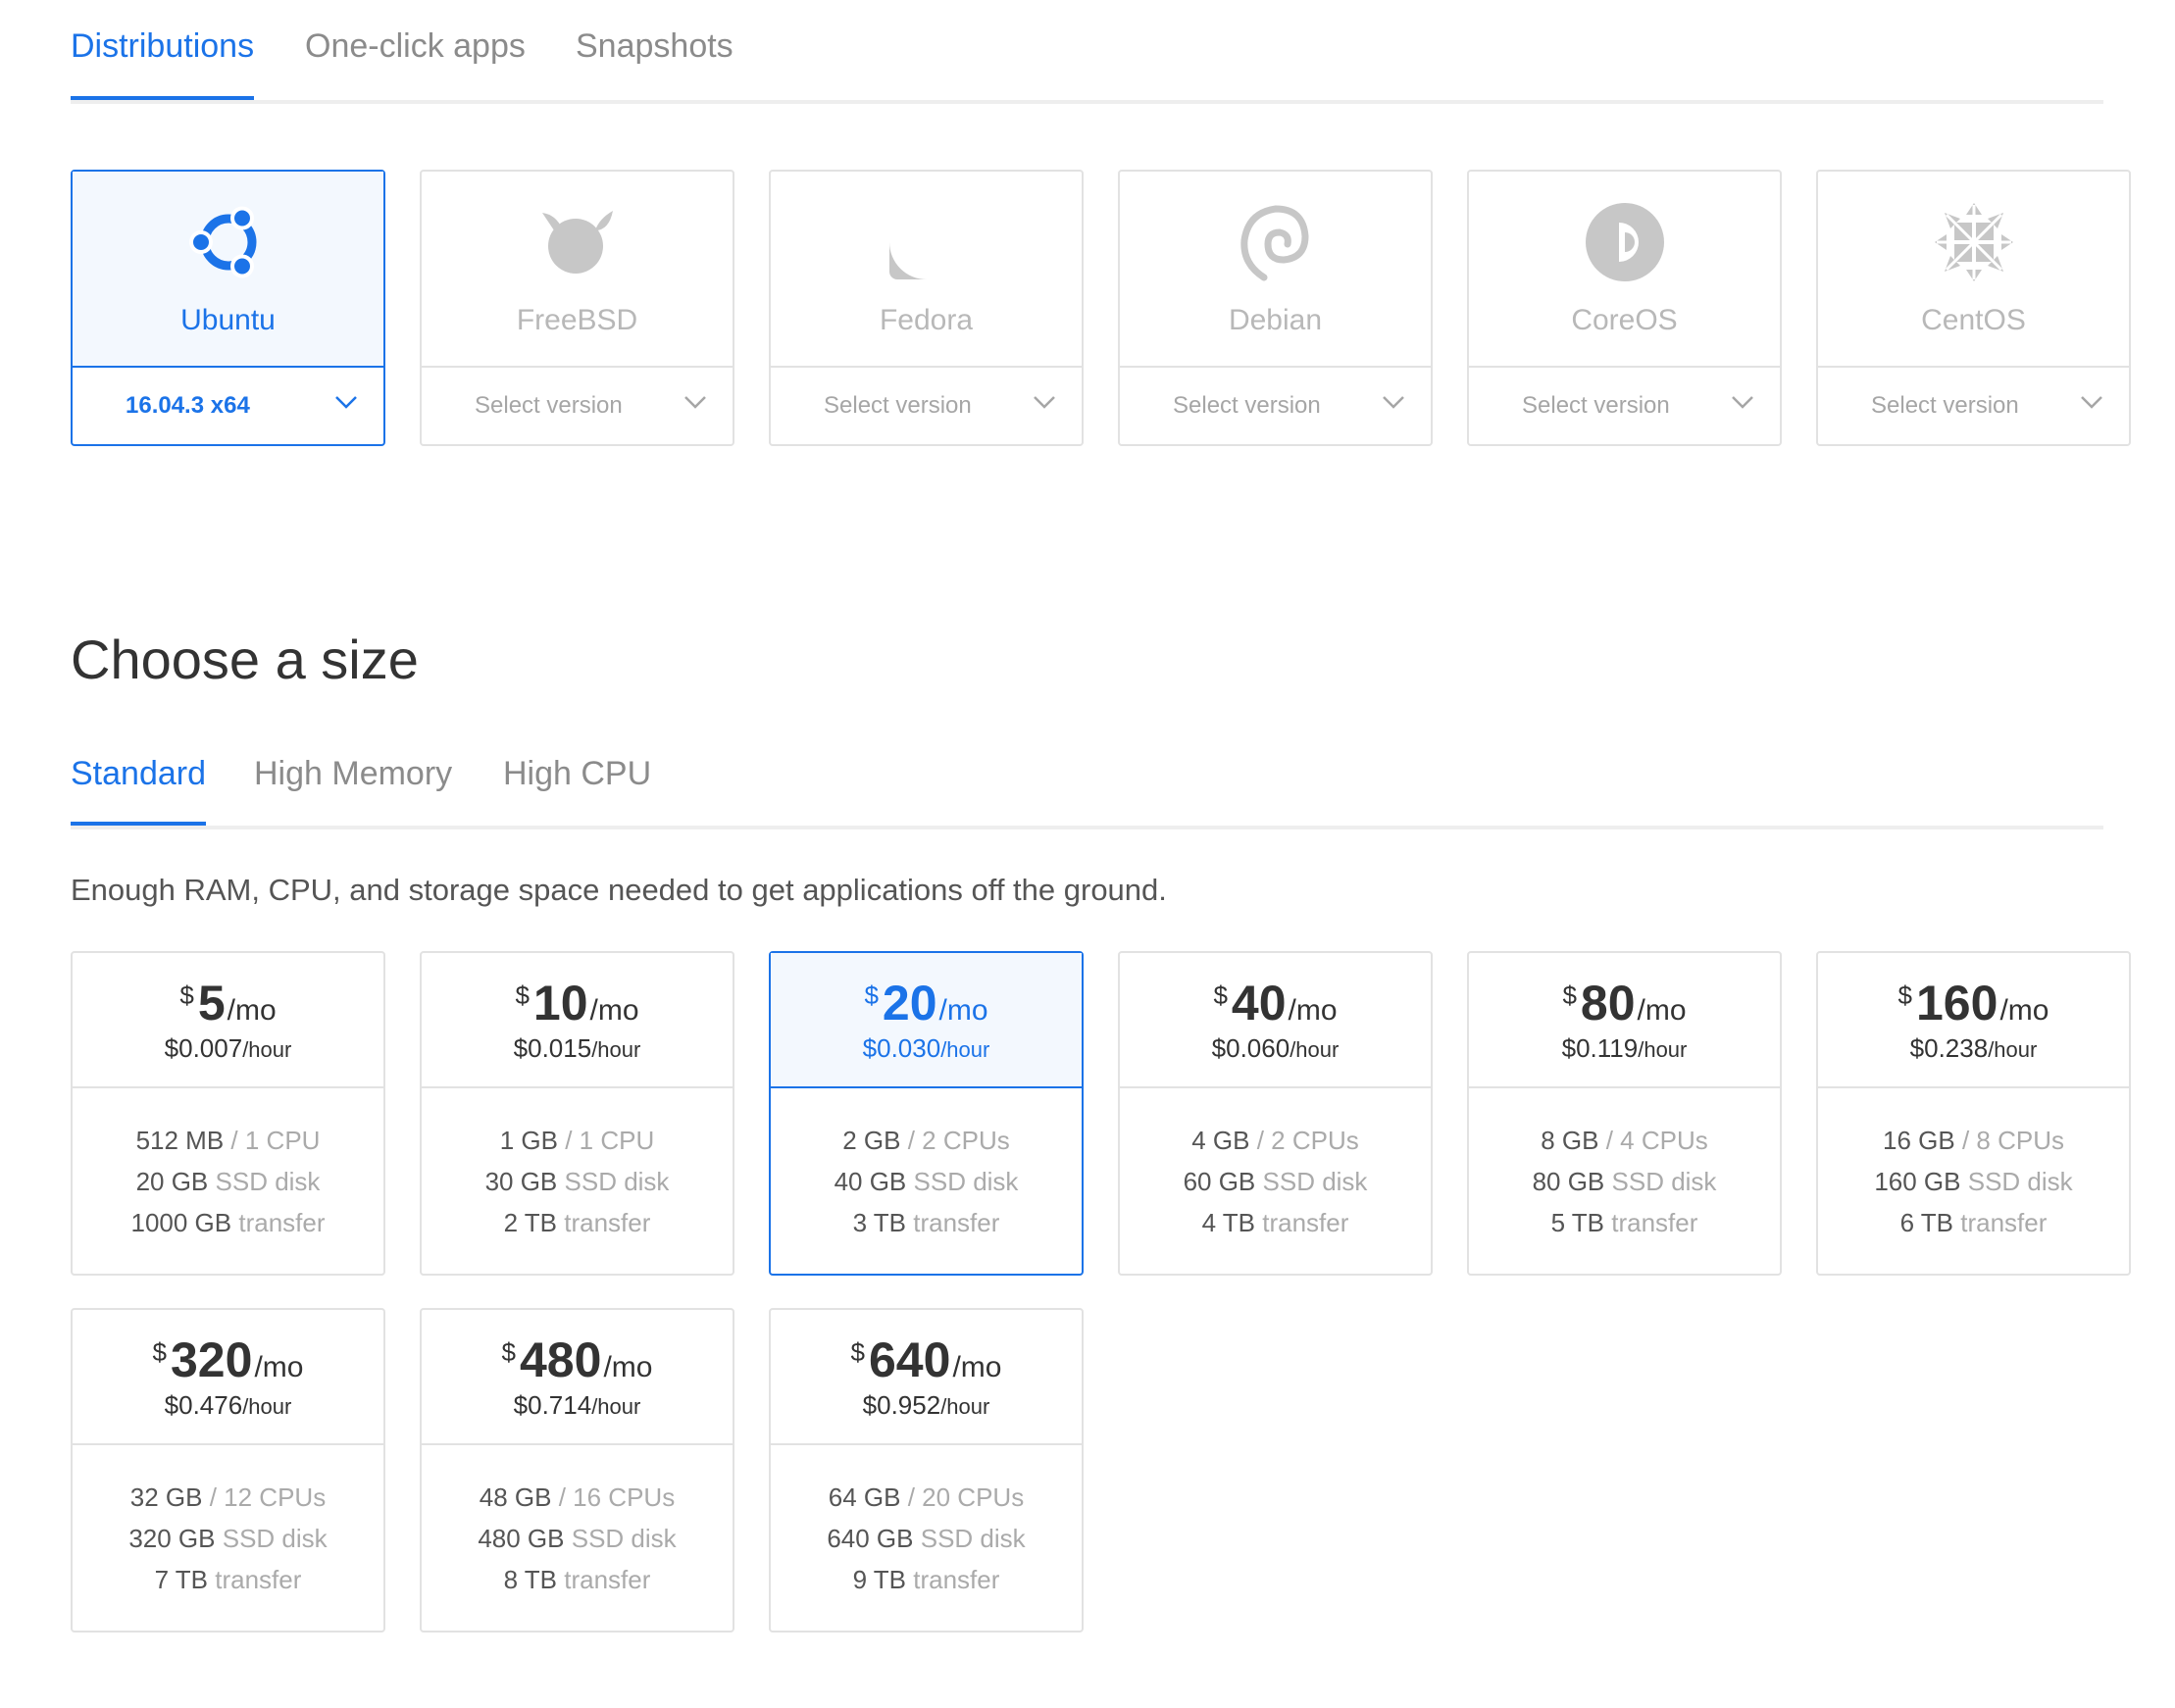 This screenshot has height=1708, width=2175. Describe the element at coordinates (1570, 1140) in the screenshot. I see `memory-value: 8 GB` at that location.